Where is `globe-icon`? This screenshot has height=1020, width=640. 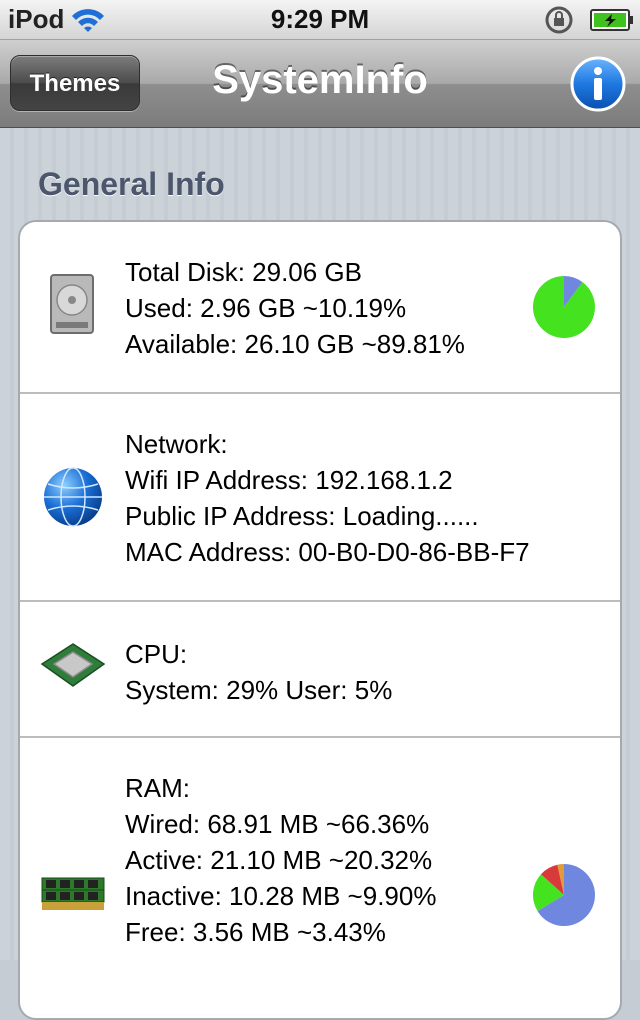
globe-icon is located at coordinates (73, 497).